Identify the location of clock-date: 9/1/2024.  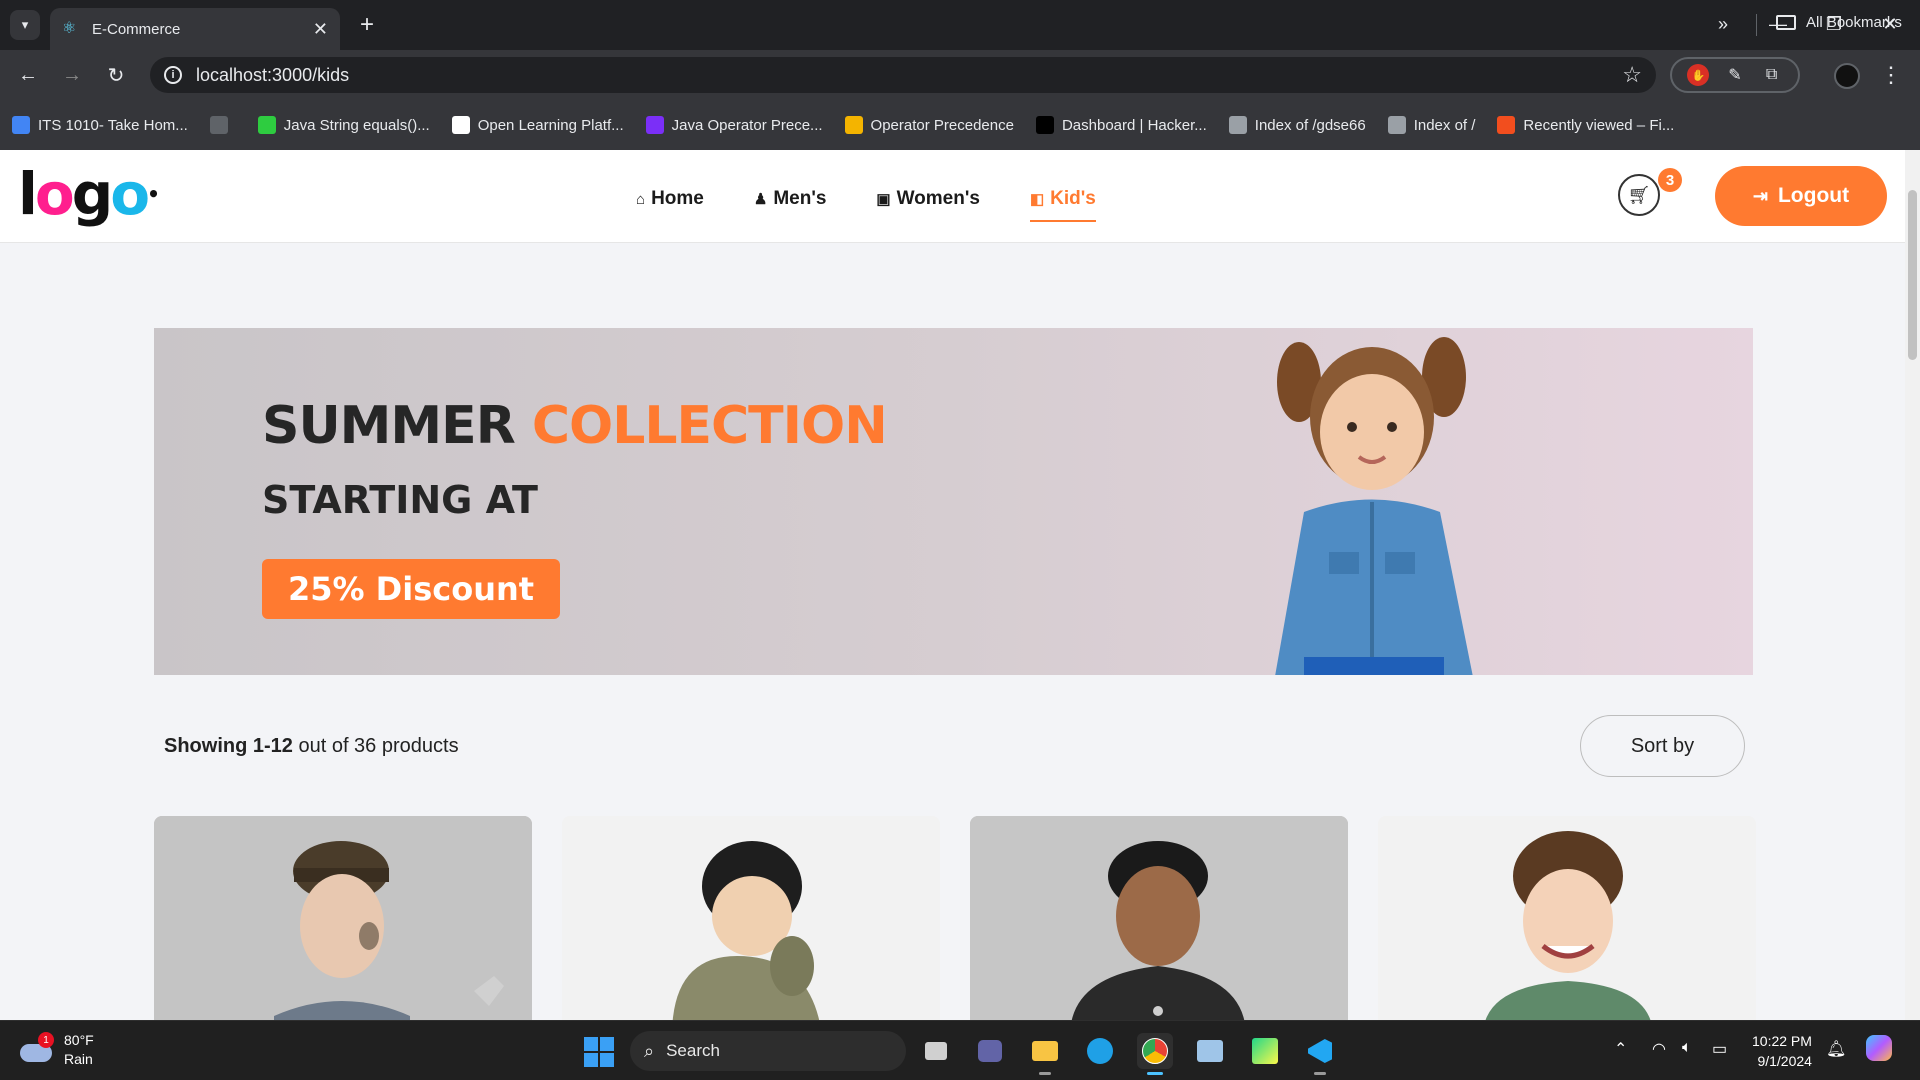
(1784, 1061).